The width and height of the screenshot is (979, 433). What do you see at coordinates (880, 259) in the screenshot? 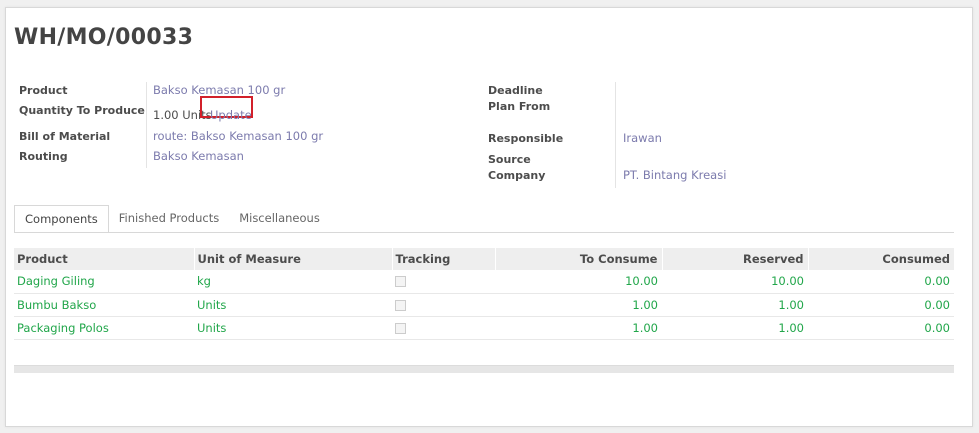
I see `column-header-consumed: Consumed` at bounding box center [880, 259].